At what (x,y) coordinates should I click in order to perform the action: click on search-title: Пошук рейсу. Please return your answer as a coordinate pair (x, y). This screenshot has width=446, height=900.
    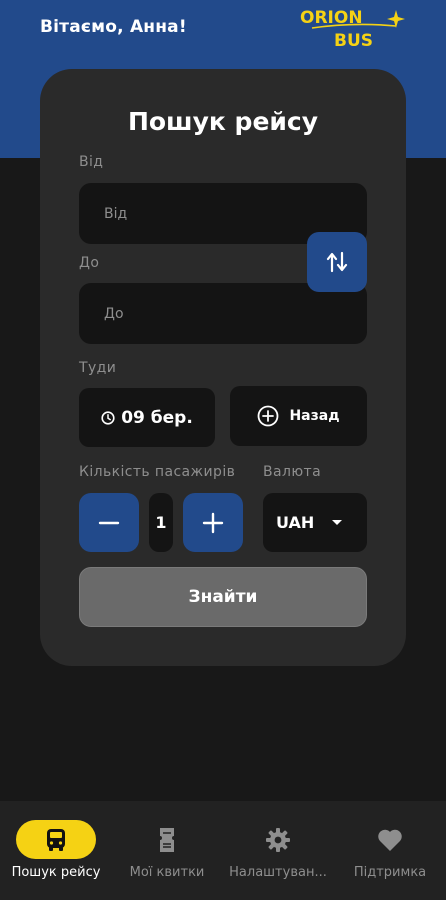
    Looking at the image, I should click on (223, 121).